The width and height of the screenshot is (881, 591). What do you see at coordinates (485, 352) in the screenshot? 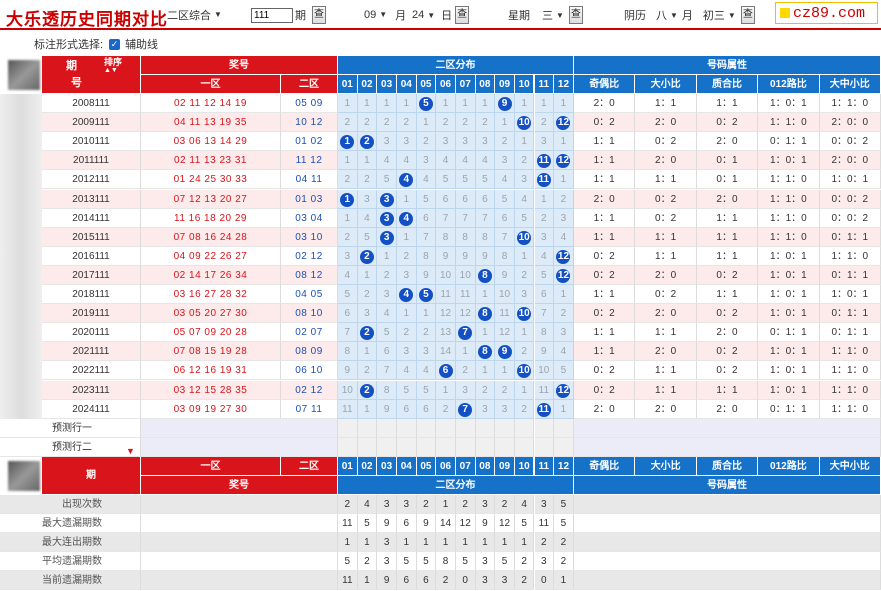
I see `hit-ball: 8` at bounding box center [485, 352].